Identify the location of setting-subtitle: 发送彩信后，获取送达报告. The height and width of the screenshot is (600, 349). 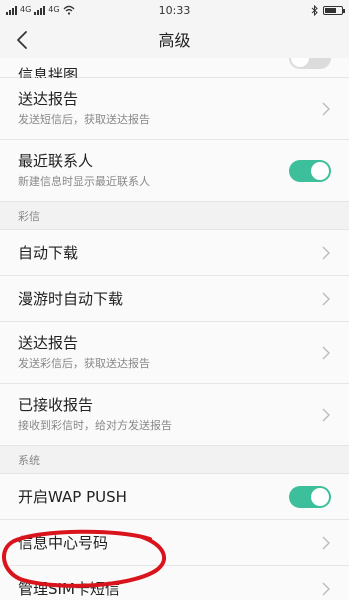
(84, 363).